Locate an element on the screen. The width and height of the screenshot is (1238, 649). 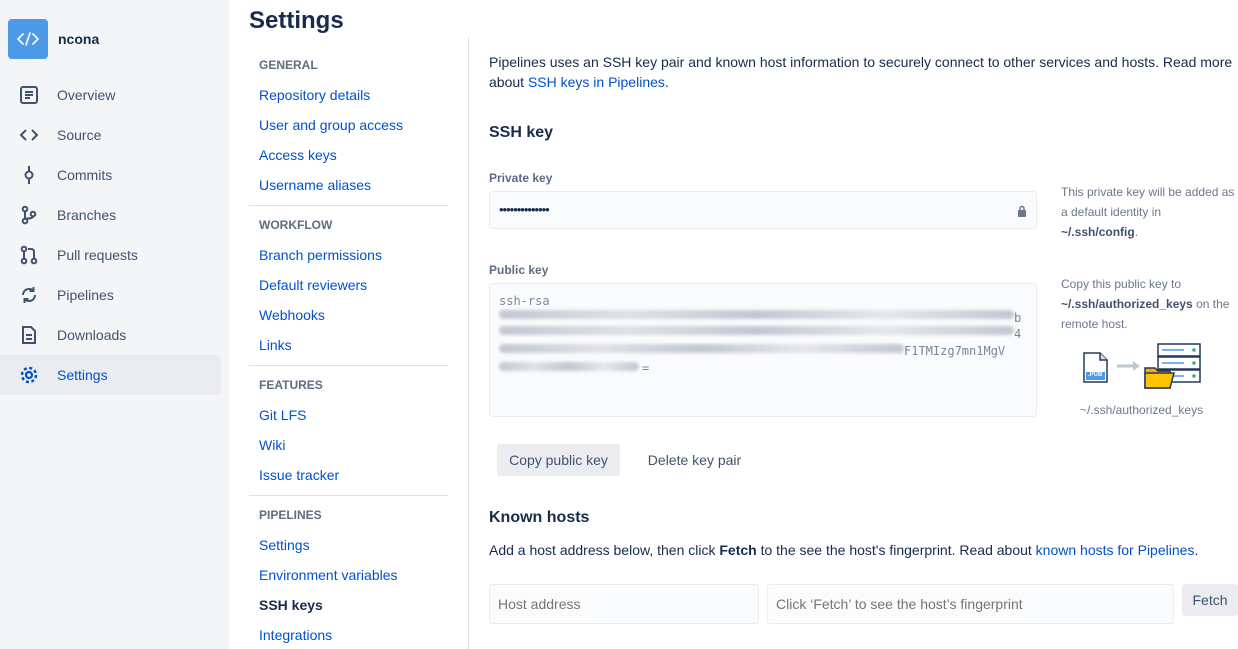
branch-icon is located at coordinates (29, 215).